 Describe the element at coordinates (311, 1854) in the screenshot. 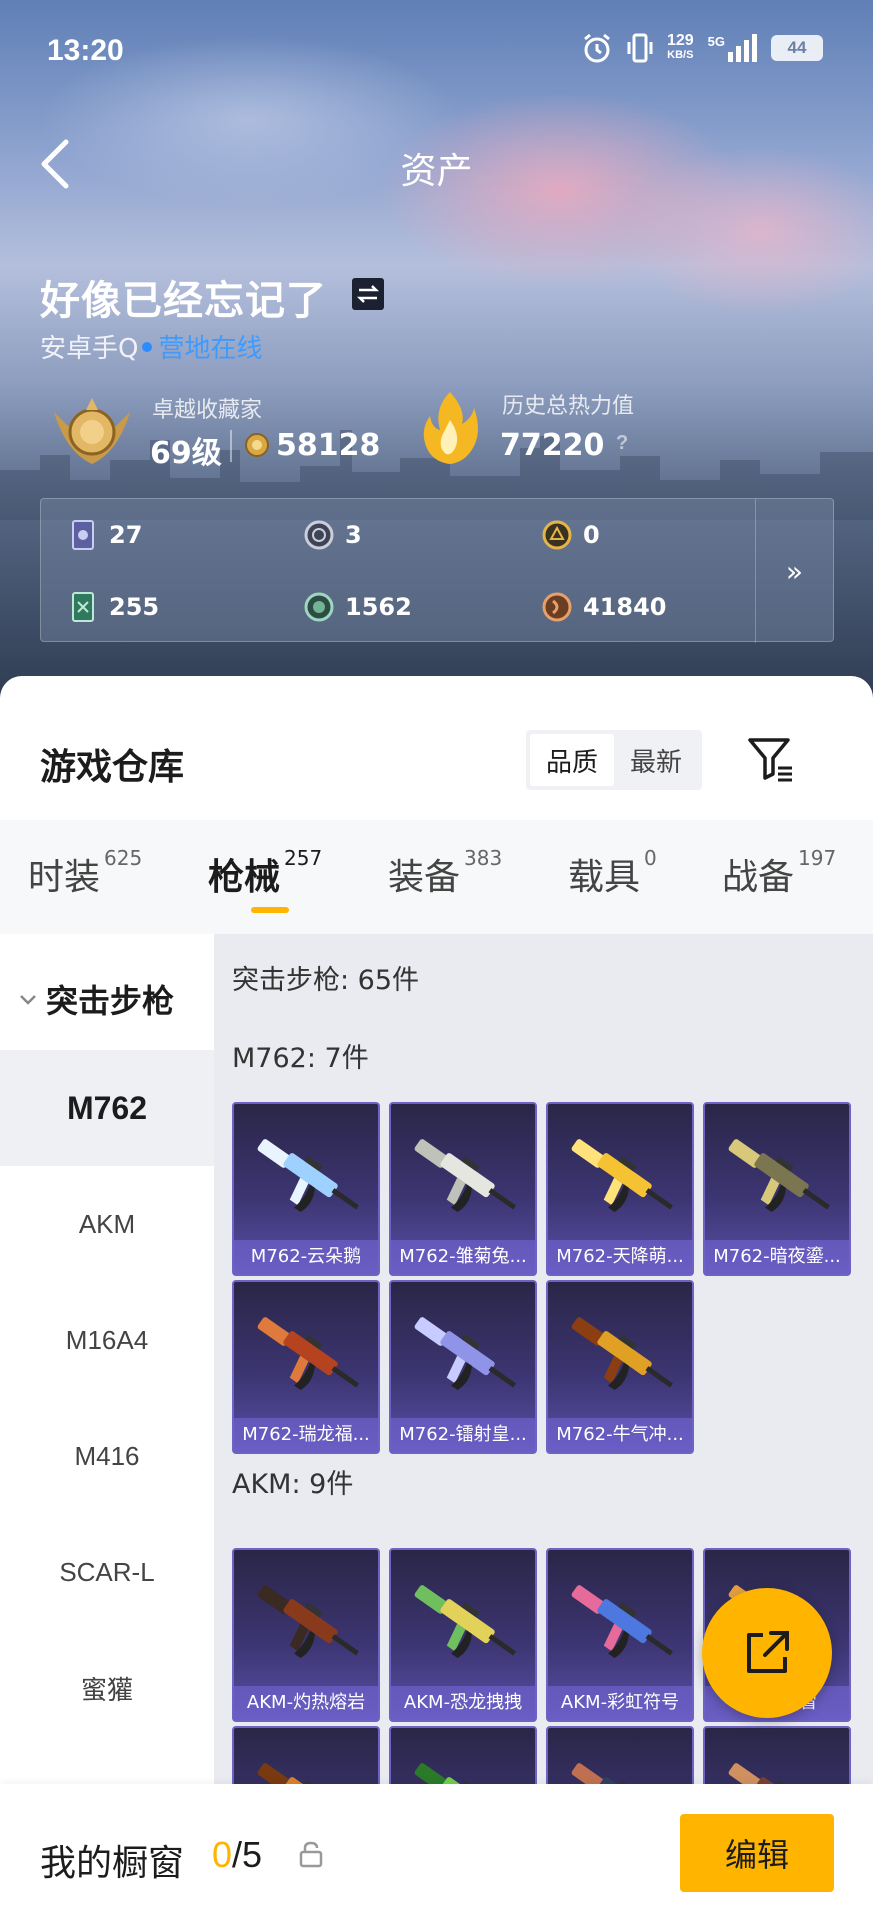

I see `lock-icon` at that location.